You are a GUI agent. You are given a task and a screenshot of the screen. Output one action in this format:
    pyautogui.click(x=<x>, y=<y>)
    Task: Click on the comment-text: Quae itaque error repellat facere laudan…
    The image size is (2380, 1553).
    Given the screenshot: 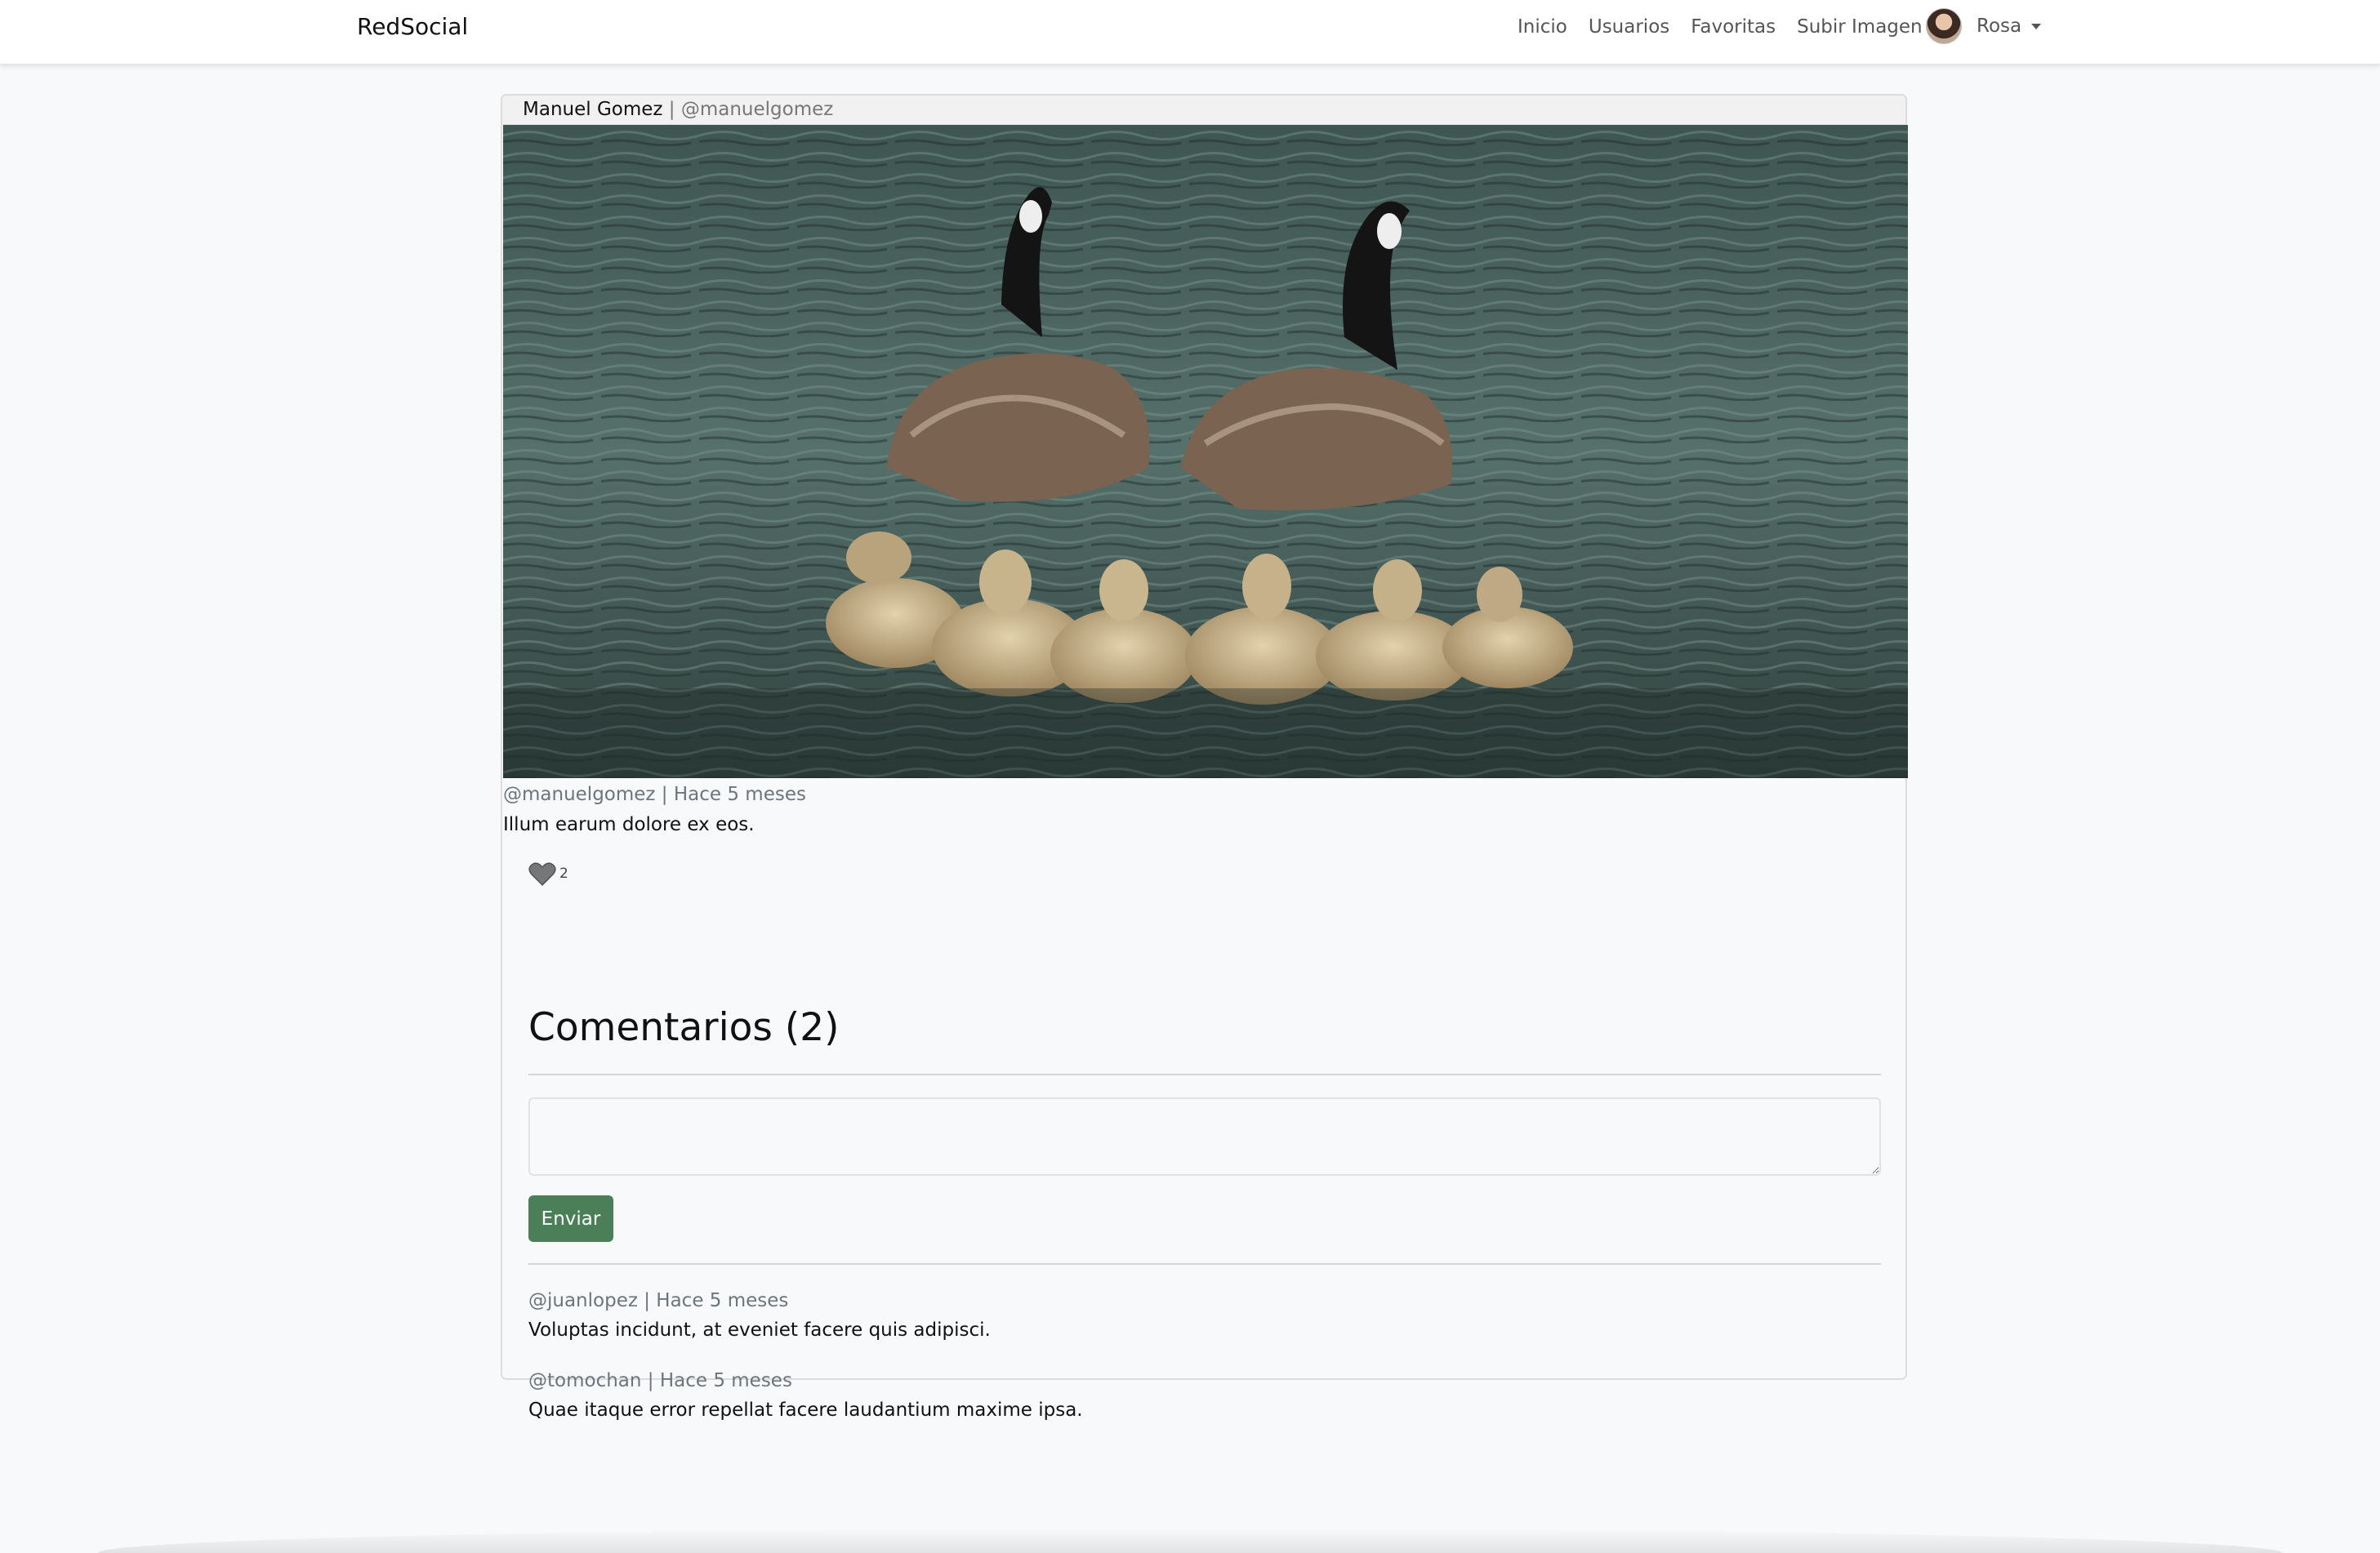 What is the action you would take?
    pyautogui.click(x=806, y=1410)
    